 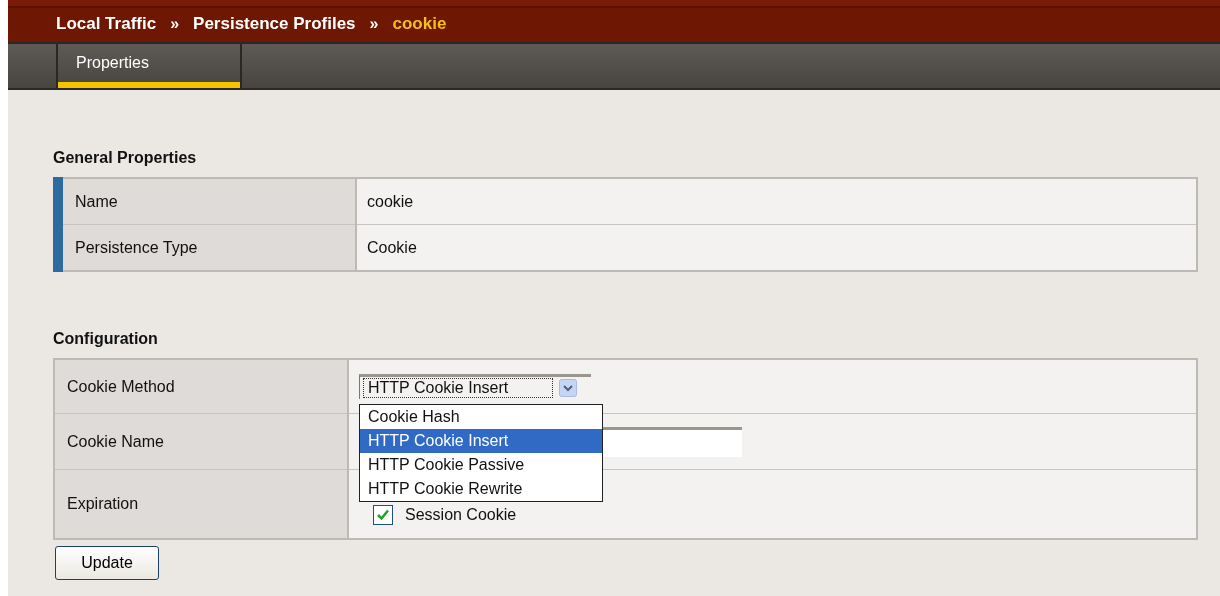 I want to click on dropdown-option: HTTP Cookie Passive, so click(x=481, y=465).